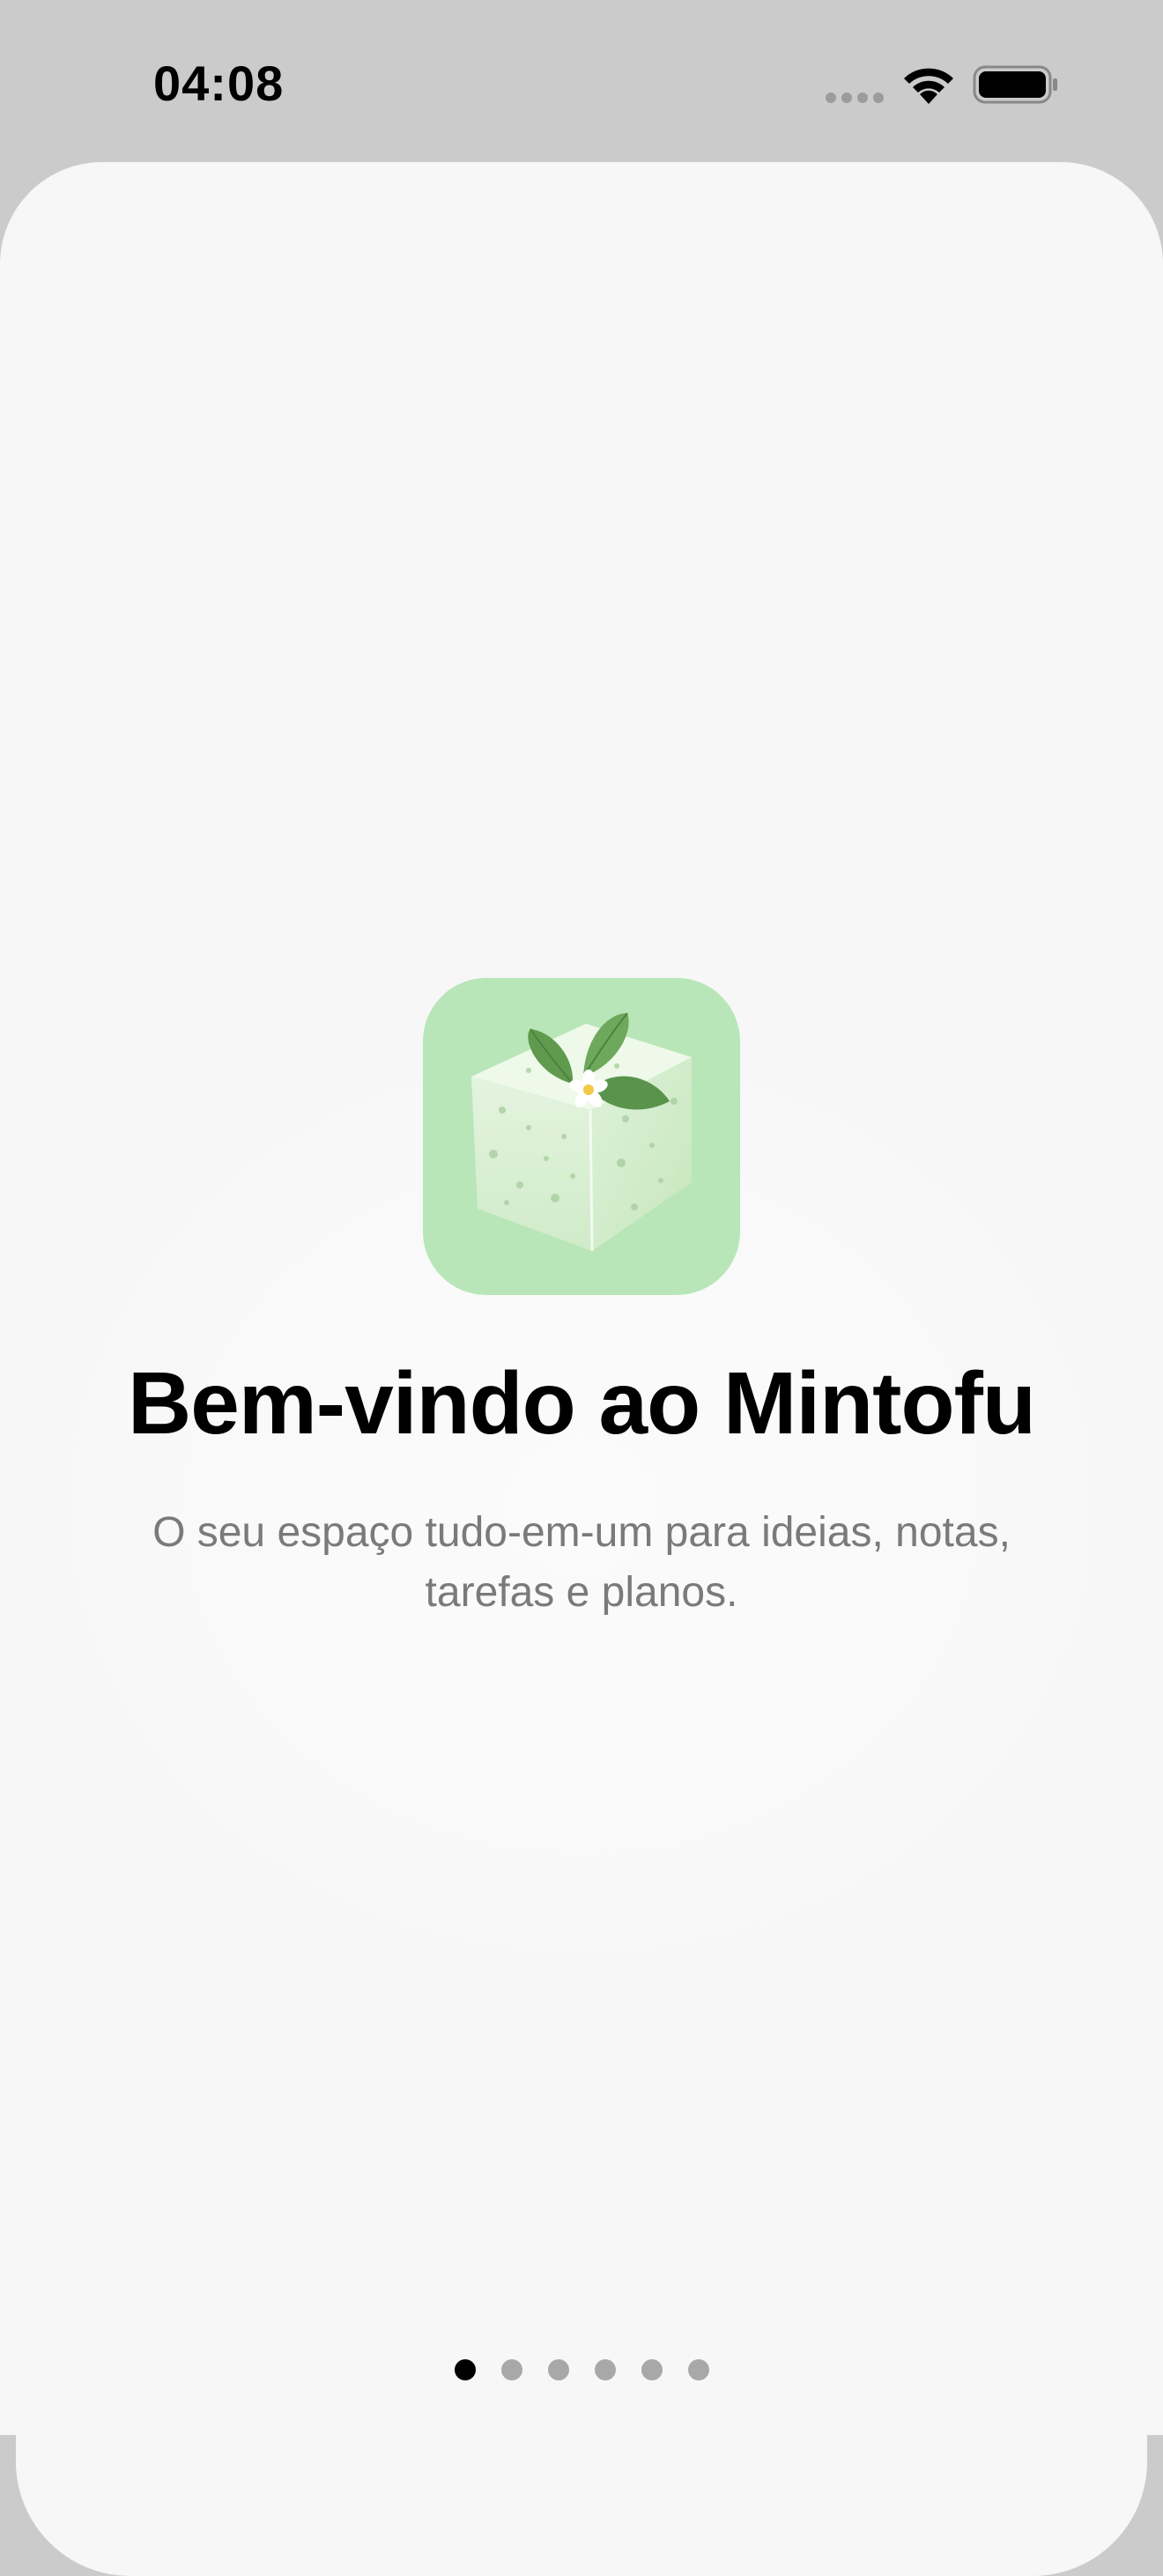 Image resolution: width=1163 pixels, height=2576 pixels. Describe the element at coordinates (581, 82) in the screenshot. I see `status-bar: 04:08` at that location.